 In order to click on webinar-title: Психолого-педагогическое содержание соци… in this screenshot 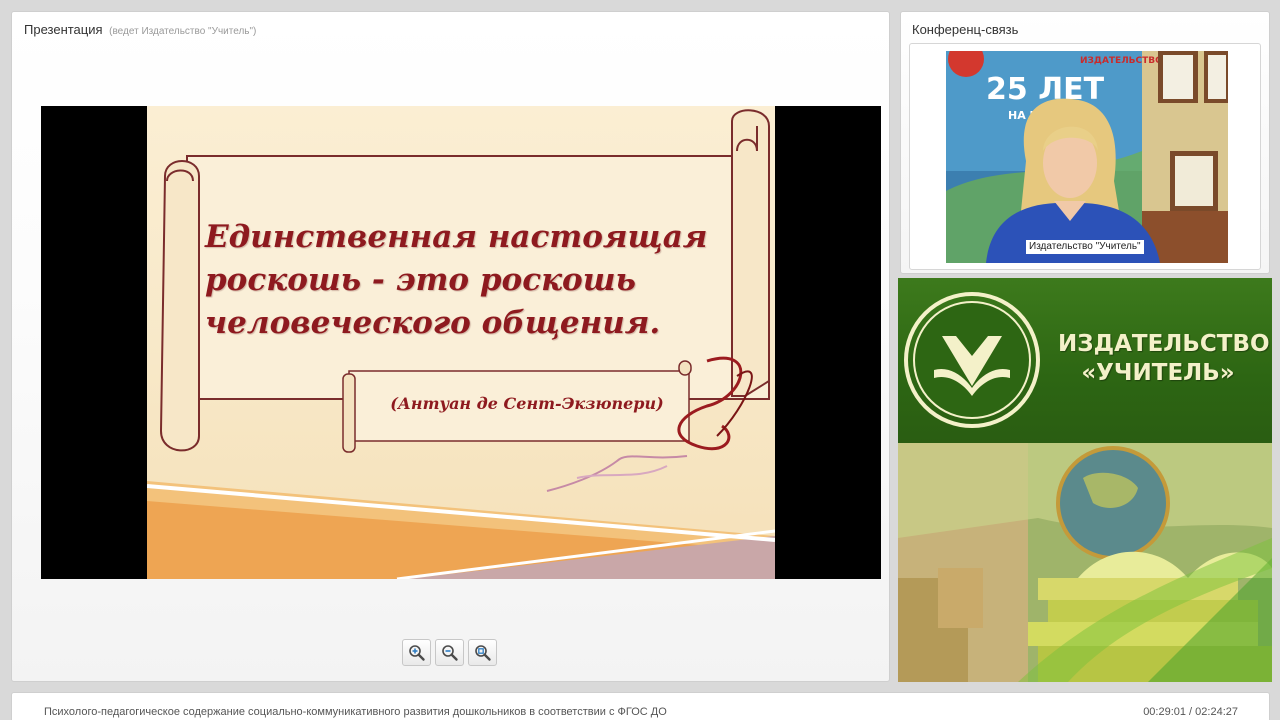, I will do `click(355, 712)`.